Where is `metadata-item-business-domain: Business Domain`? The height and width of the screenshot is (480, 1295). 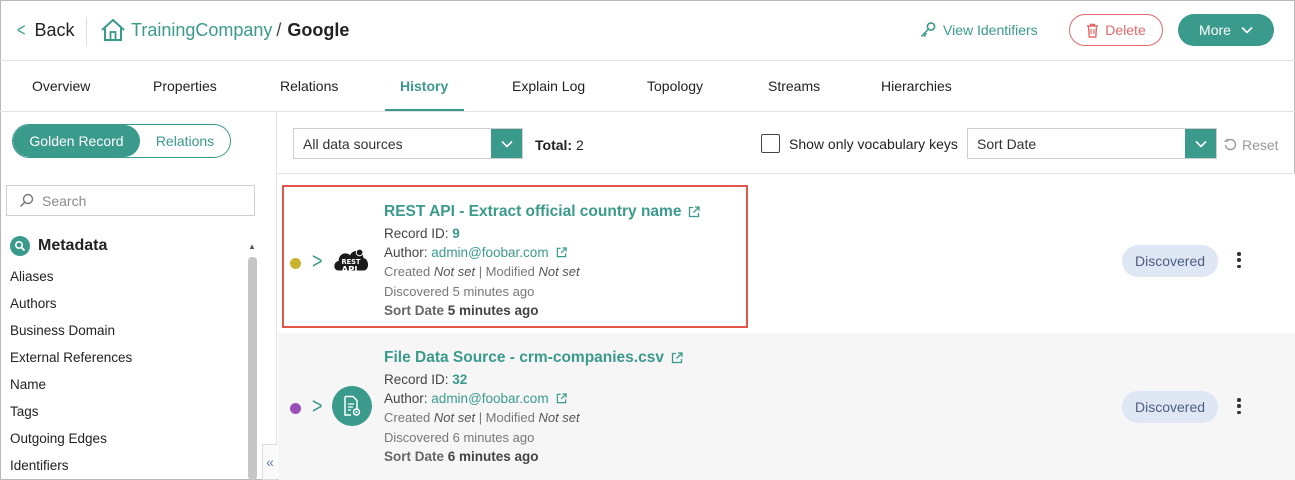
metadata-item-business-domain: Business Domain is located at coordinates (71, 336).